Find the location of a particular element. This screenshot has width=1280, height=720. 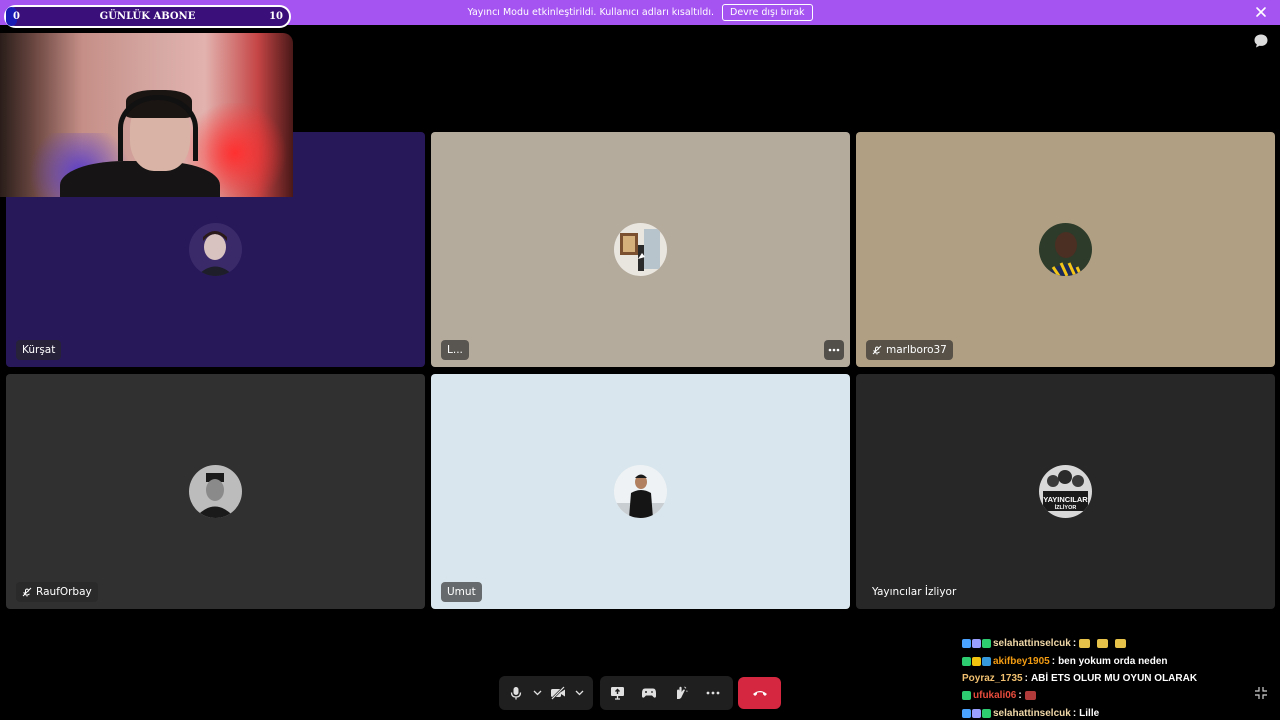

microphone-icon is located at coordinates (516, 693).